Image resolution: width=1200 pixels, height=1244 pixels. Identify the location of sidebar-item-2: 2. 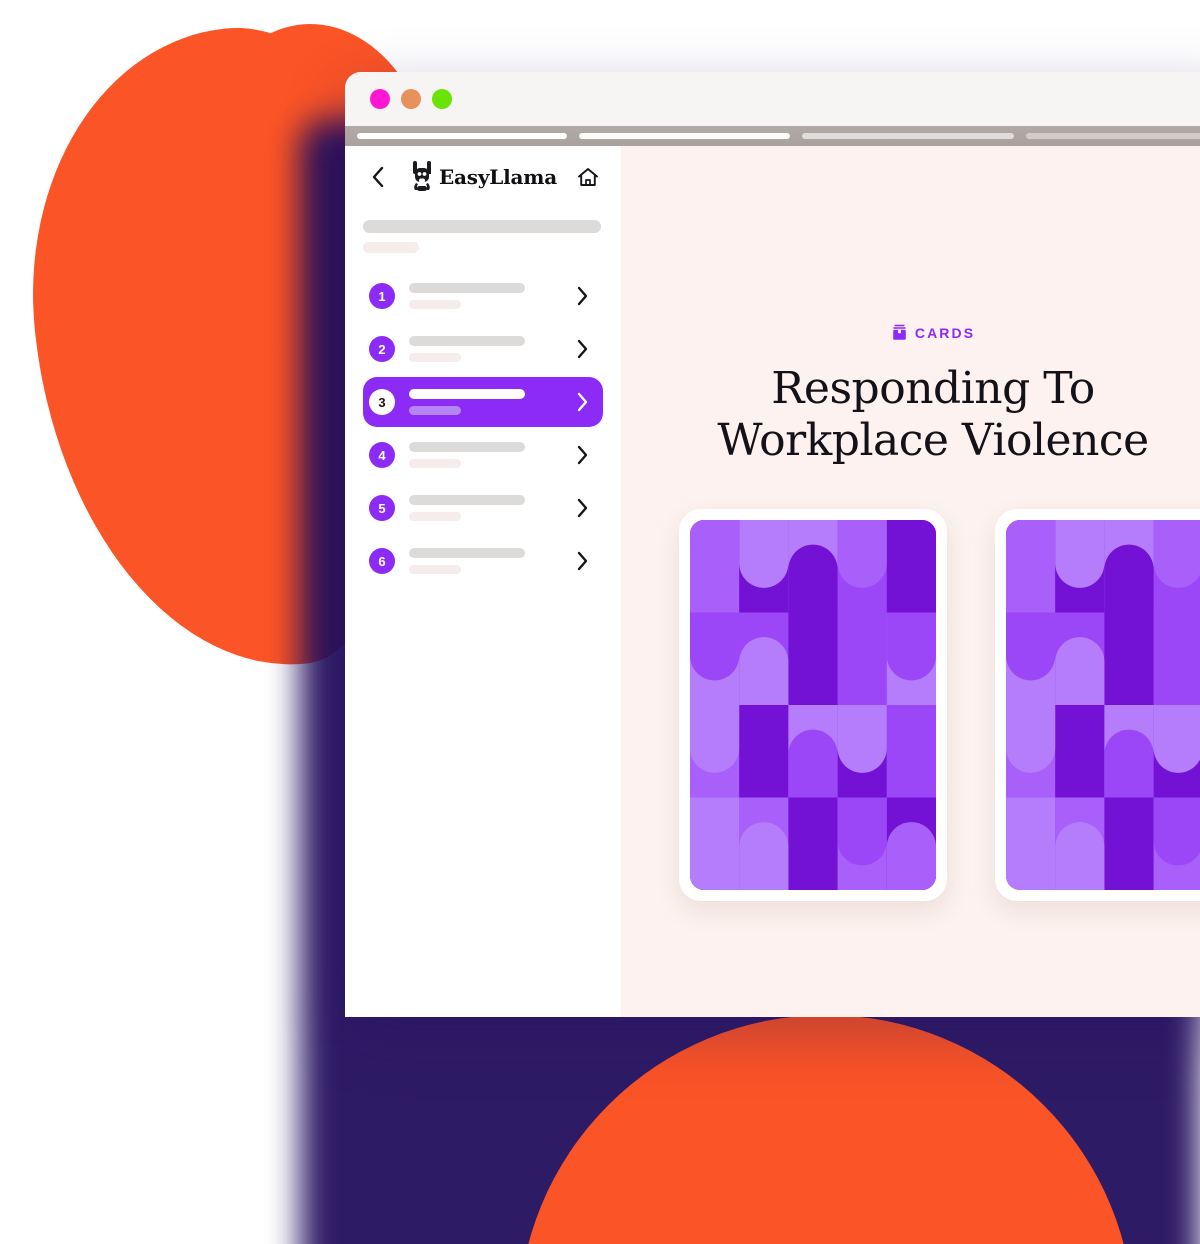
(483, 349).